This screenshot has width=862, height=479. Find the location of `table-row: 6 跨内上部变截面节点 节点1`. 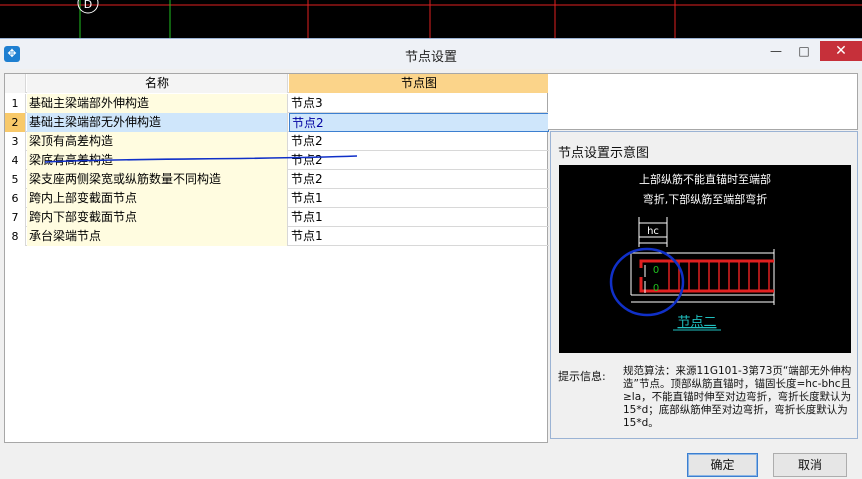

table-row: 6 跨内上部变截面节点 节点1 is located at coordinates (277, 198).